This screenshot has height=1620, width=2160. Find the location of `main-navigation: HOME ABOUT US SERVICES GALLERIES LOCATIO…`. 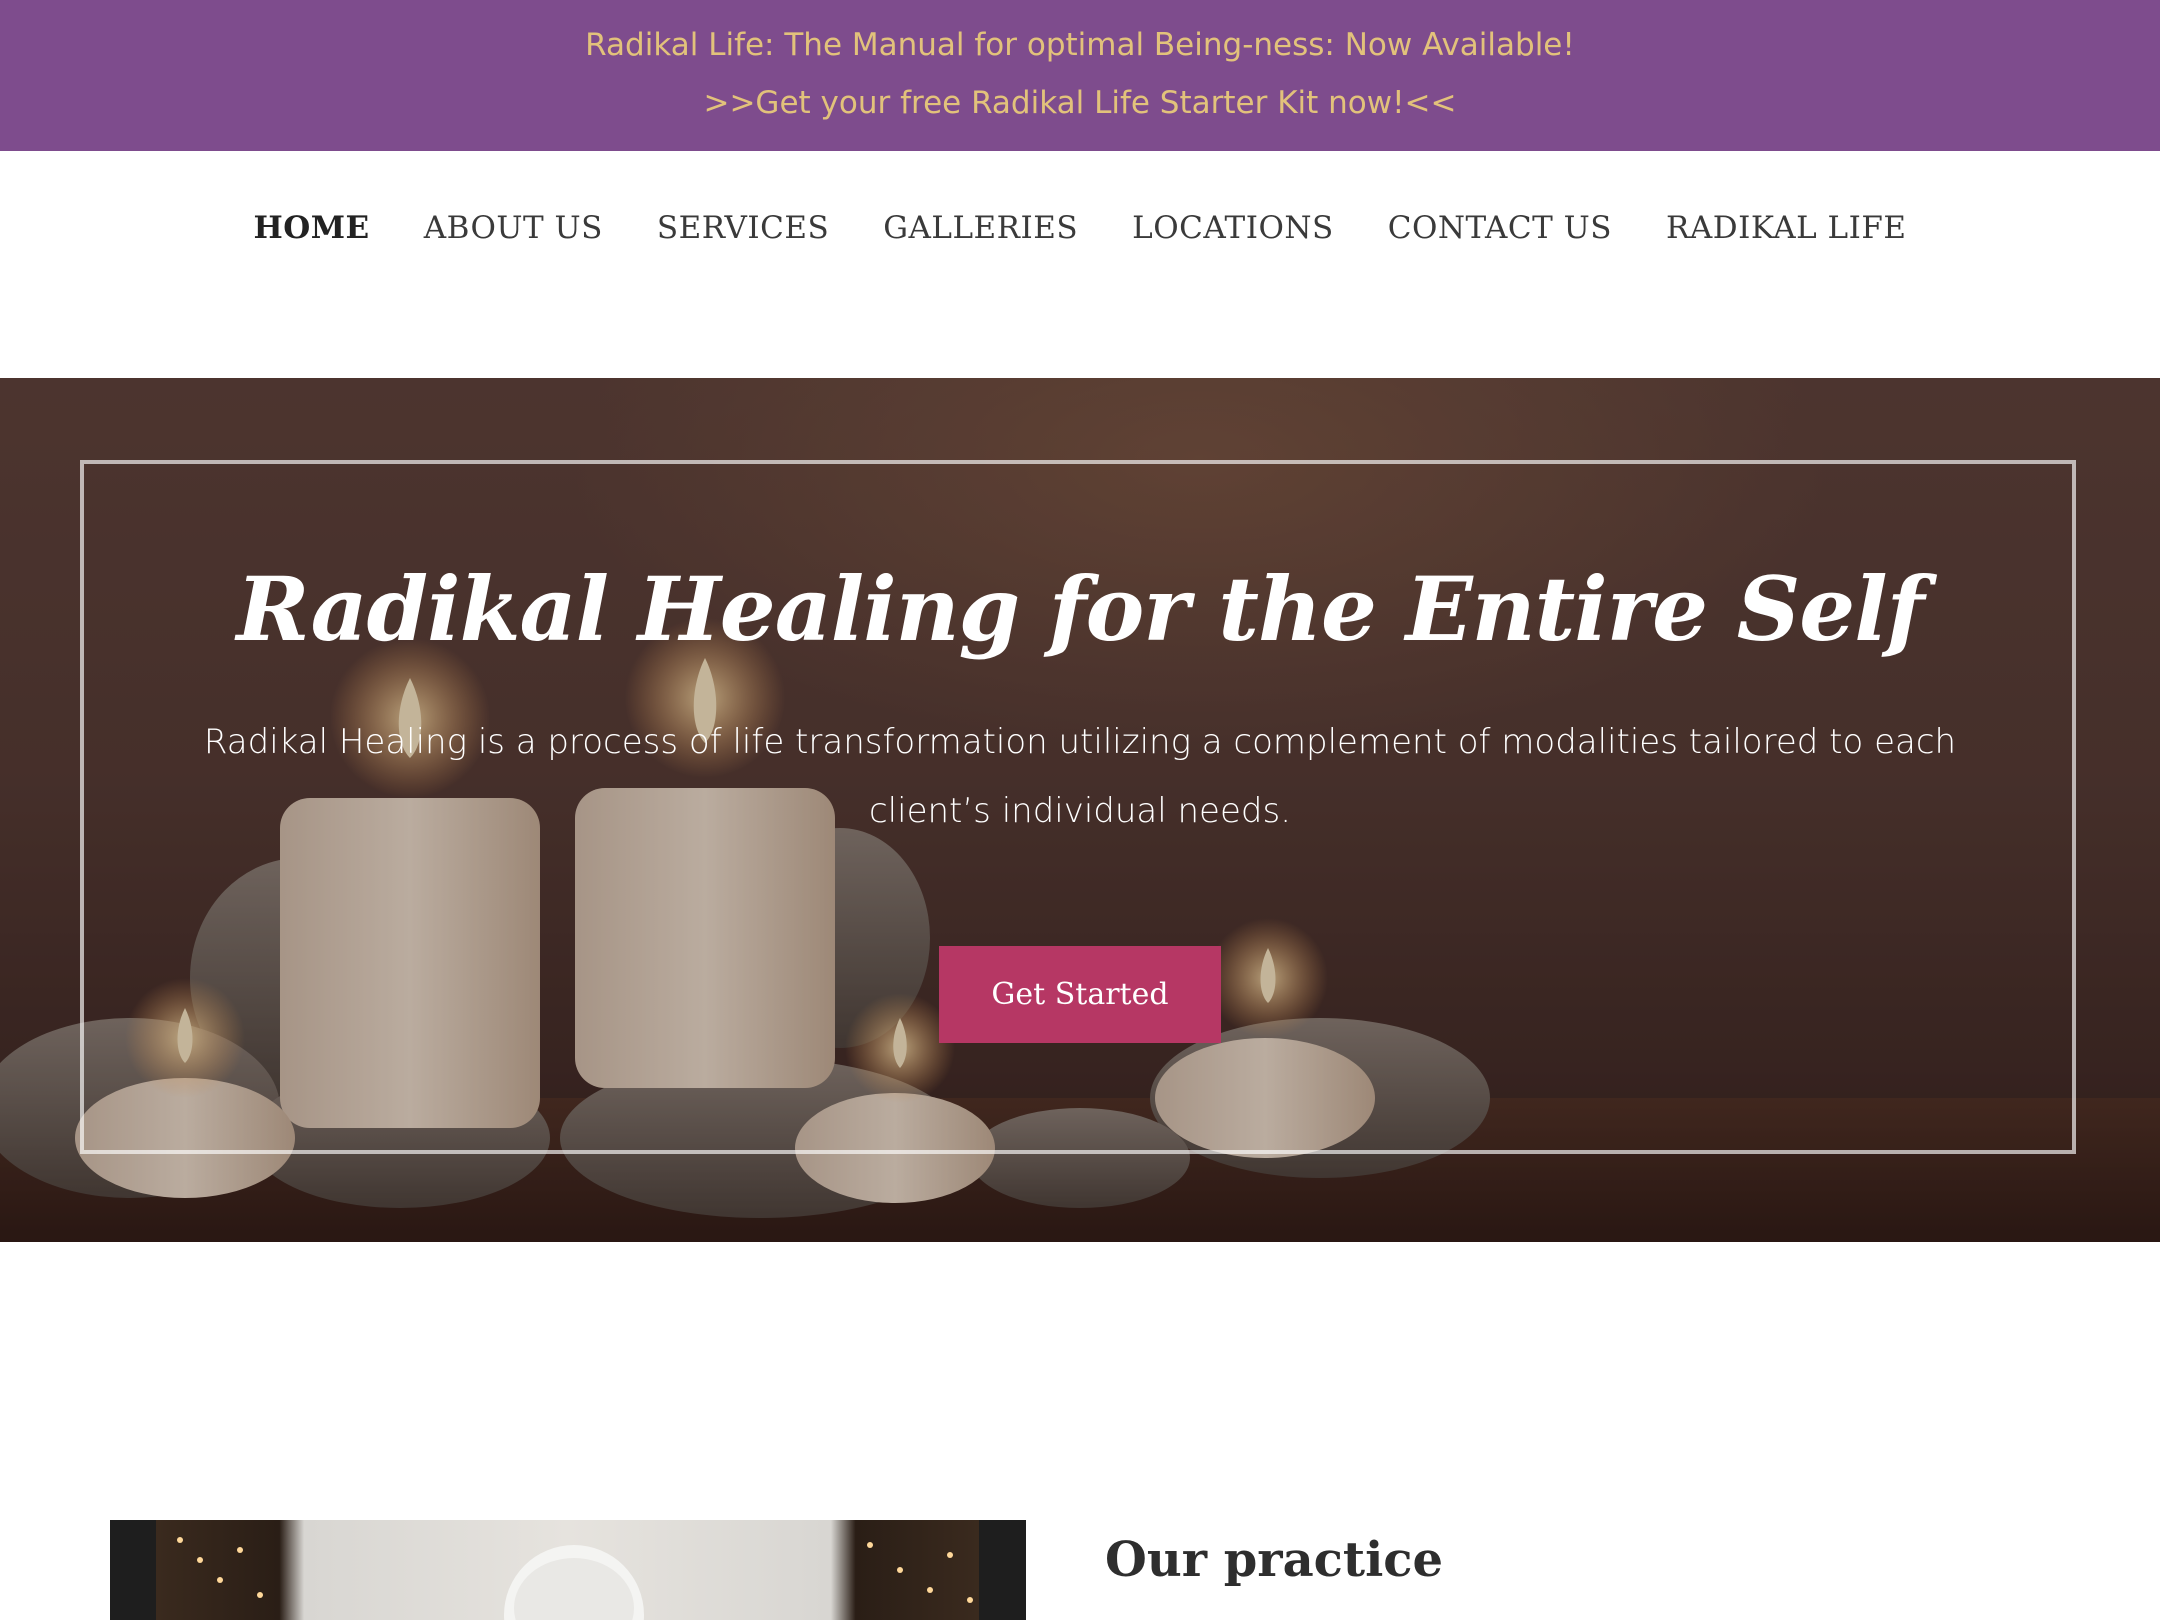

main-navigation: HOME ABOUT US SERVICES GALLERIES LOCATIO… is located at coordinates (1080, 264).